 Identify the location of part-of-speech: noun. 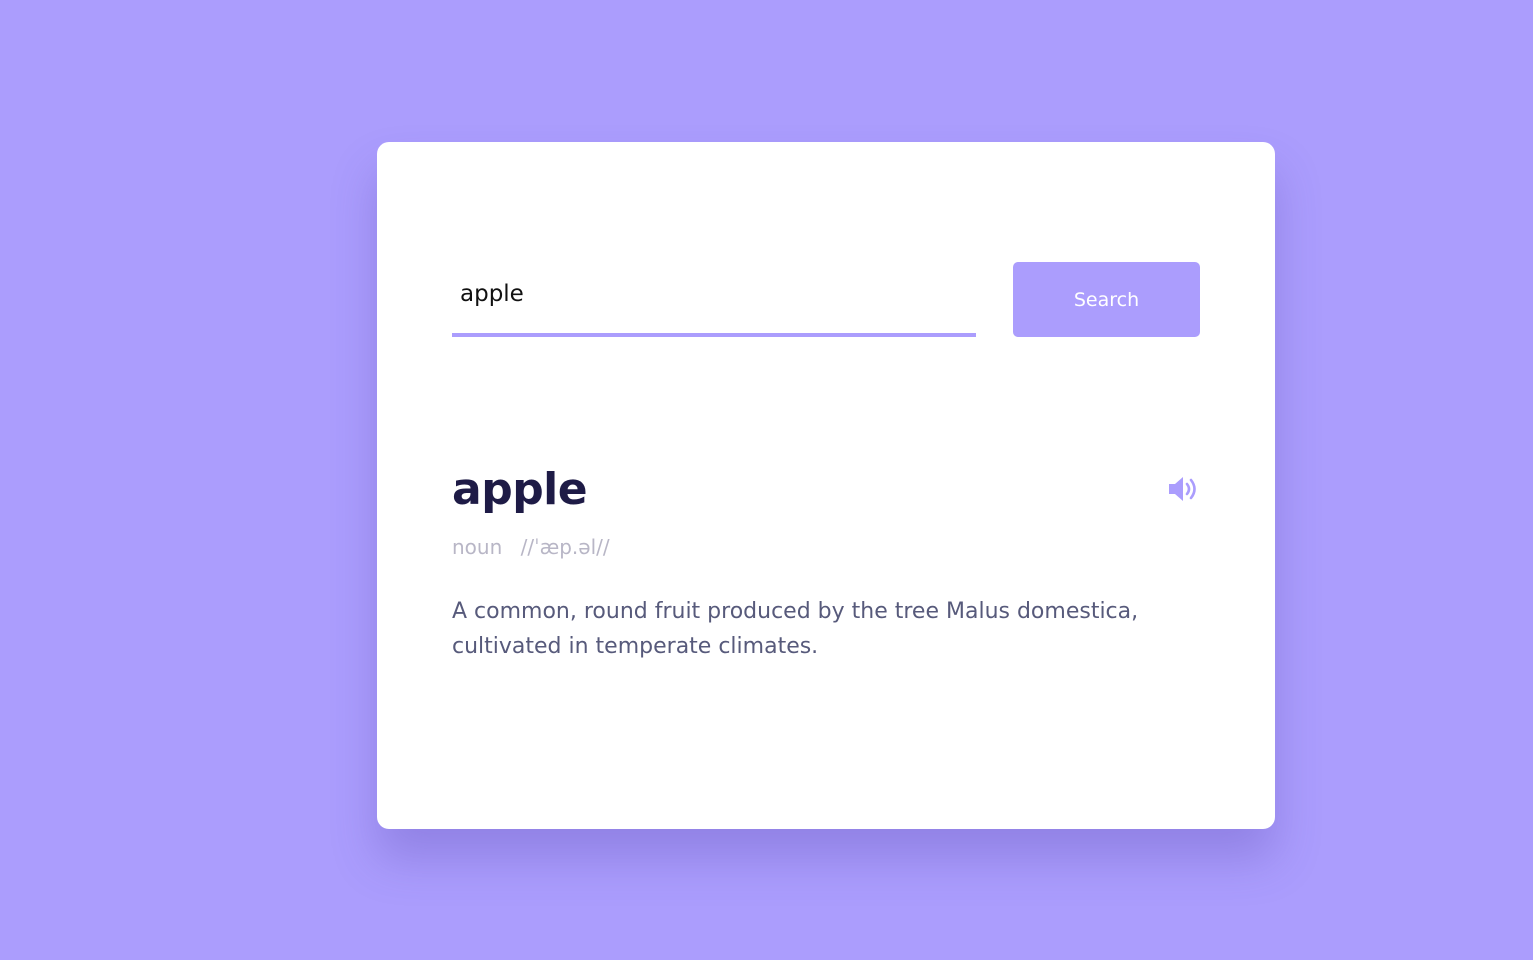
(477, 547).